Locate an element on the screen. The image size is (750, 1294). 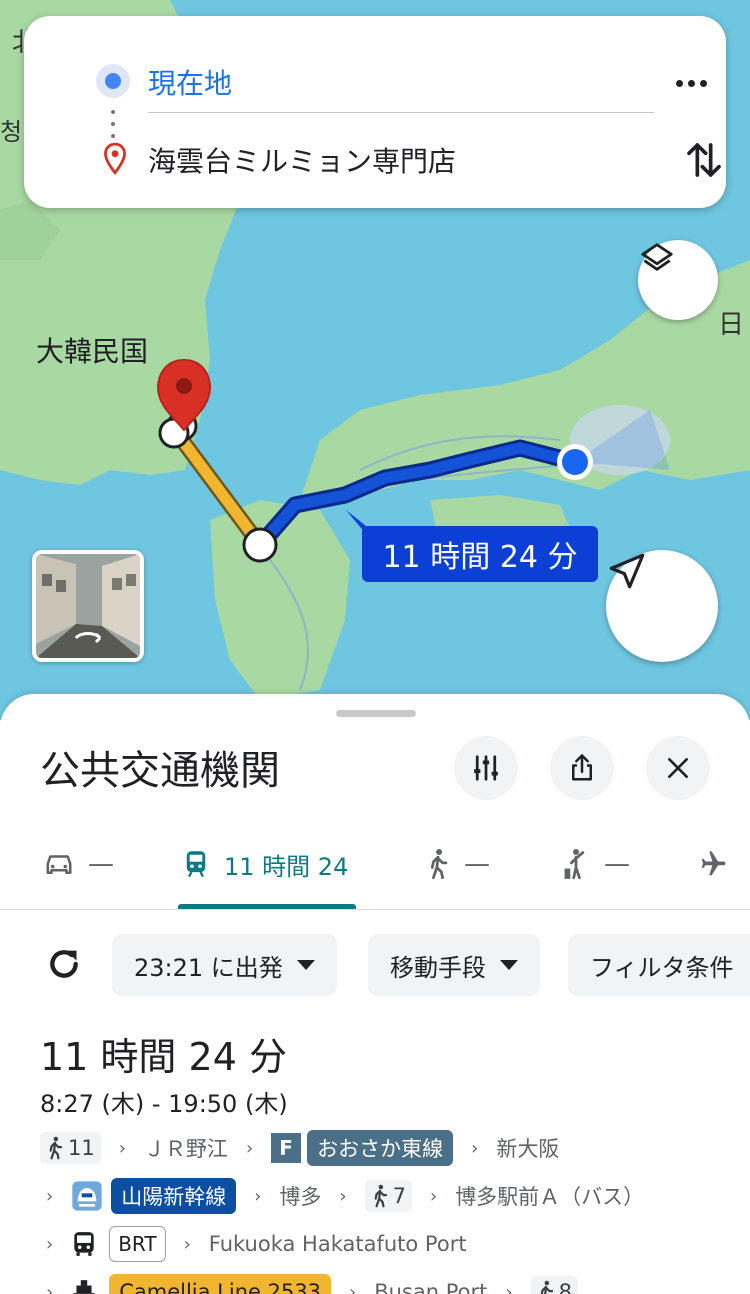
walk-step: 11 is located at coordinates (70, 1148).